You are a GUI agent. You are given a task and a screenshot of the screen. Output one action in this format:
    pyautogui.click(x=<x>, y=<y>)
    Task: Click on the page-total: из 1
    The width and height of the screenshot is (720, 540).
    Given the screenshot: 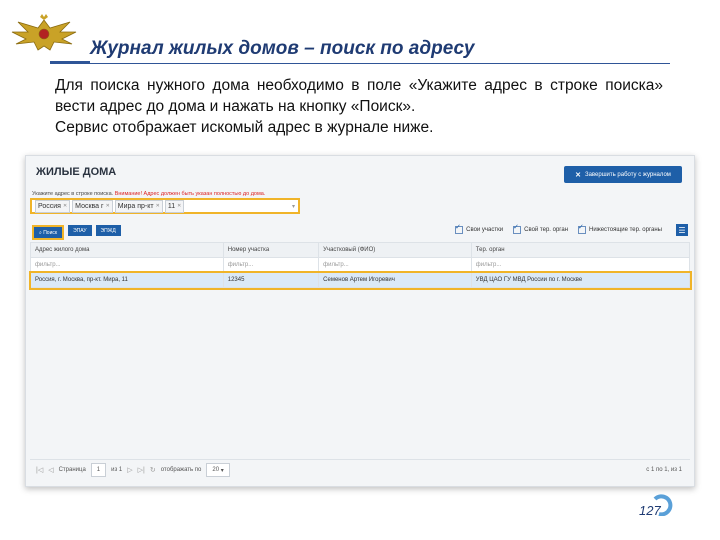 What is the action you would take?
    pyautogui.click(x=117, y=470)
    